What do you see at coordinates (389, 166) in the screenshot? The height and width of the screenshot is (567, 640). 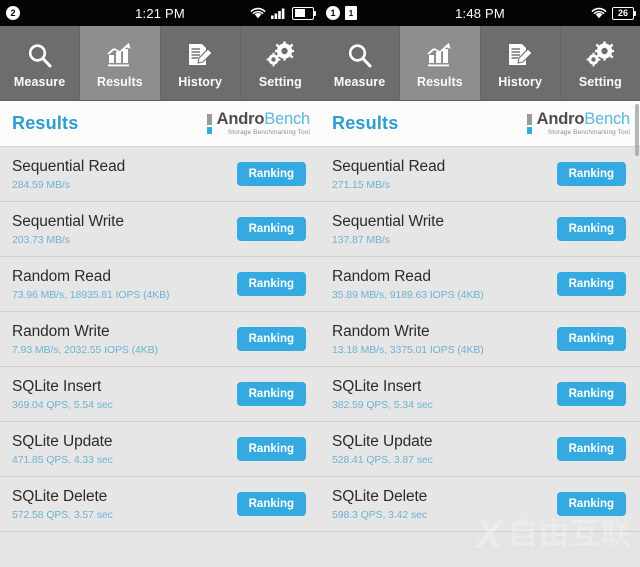 I see `result-title: Sequential Read` at bounding box center [389, 166].